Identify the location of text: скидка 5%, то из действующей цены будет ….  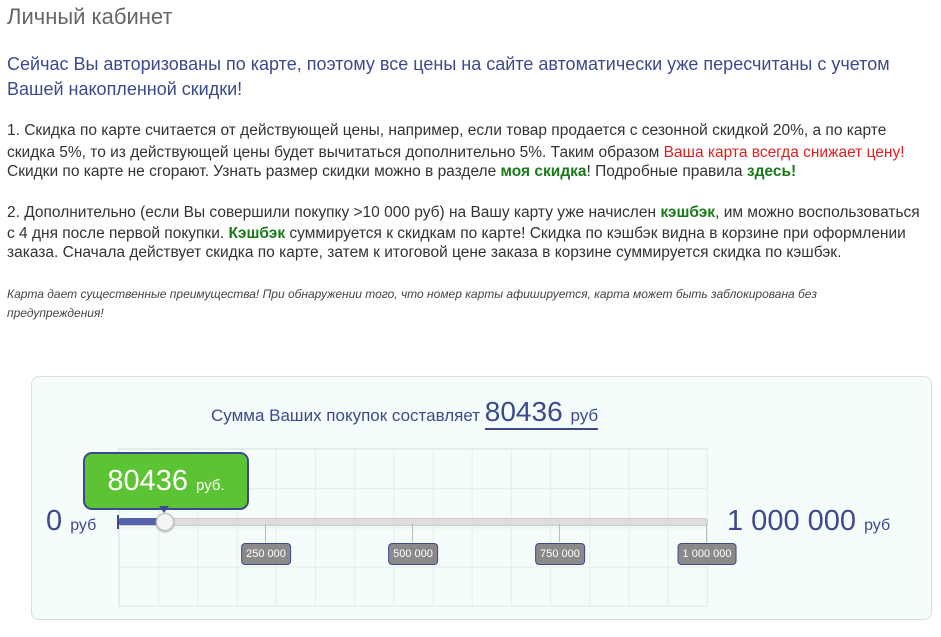
(335, 152).